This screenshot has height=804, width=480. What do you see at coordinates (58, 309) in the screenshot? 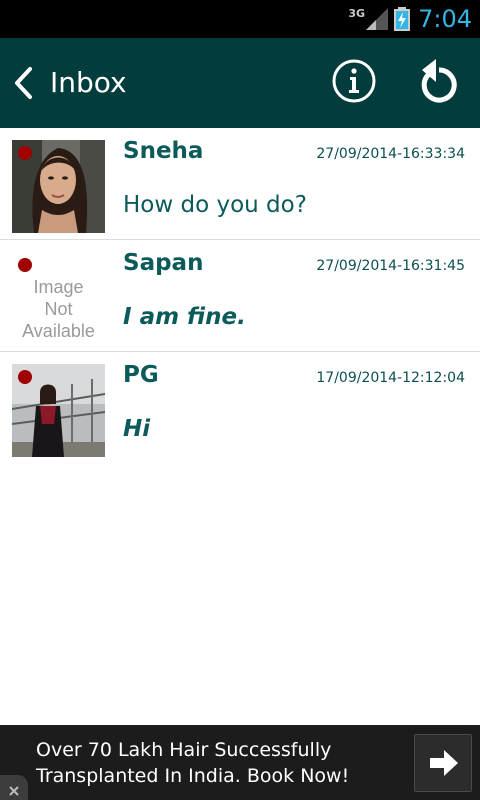
I see `placeholder-line: Not` at bounding box center [58, 309].